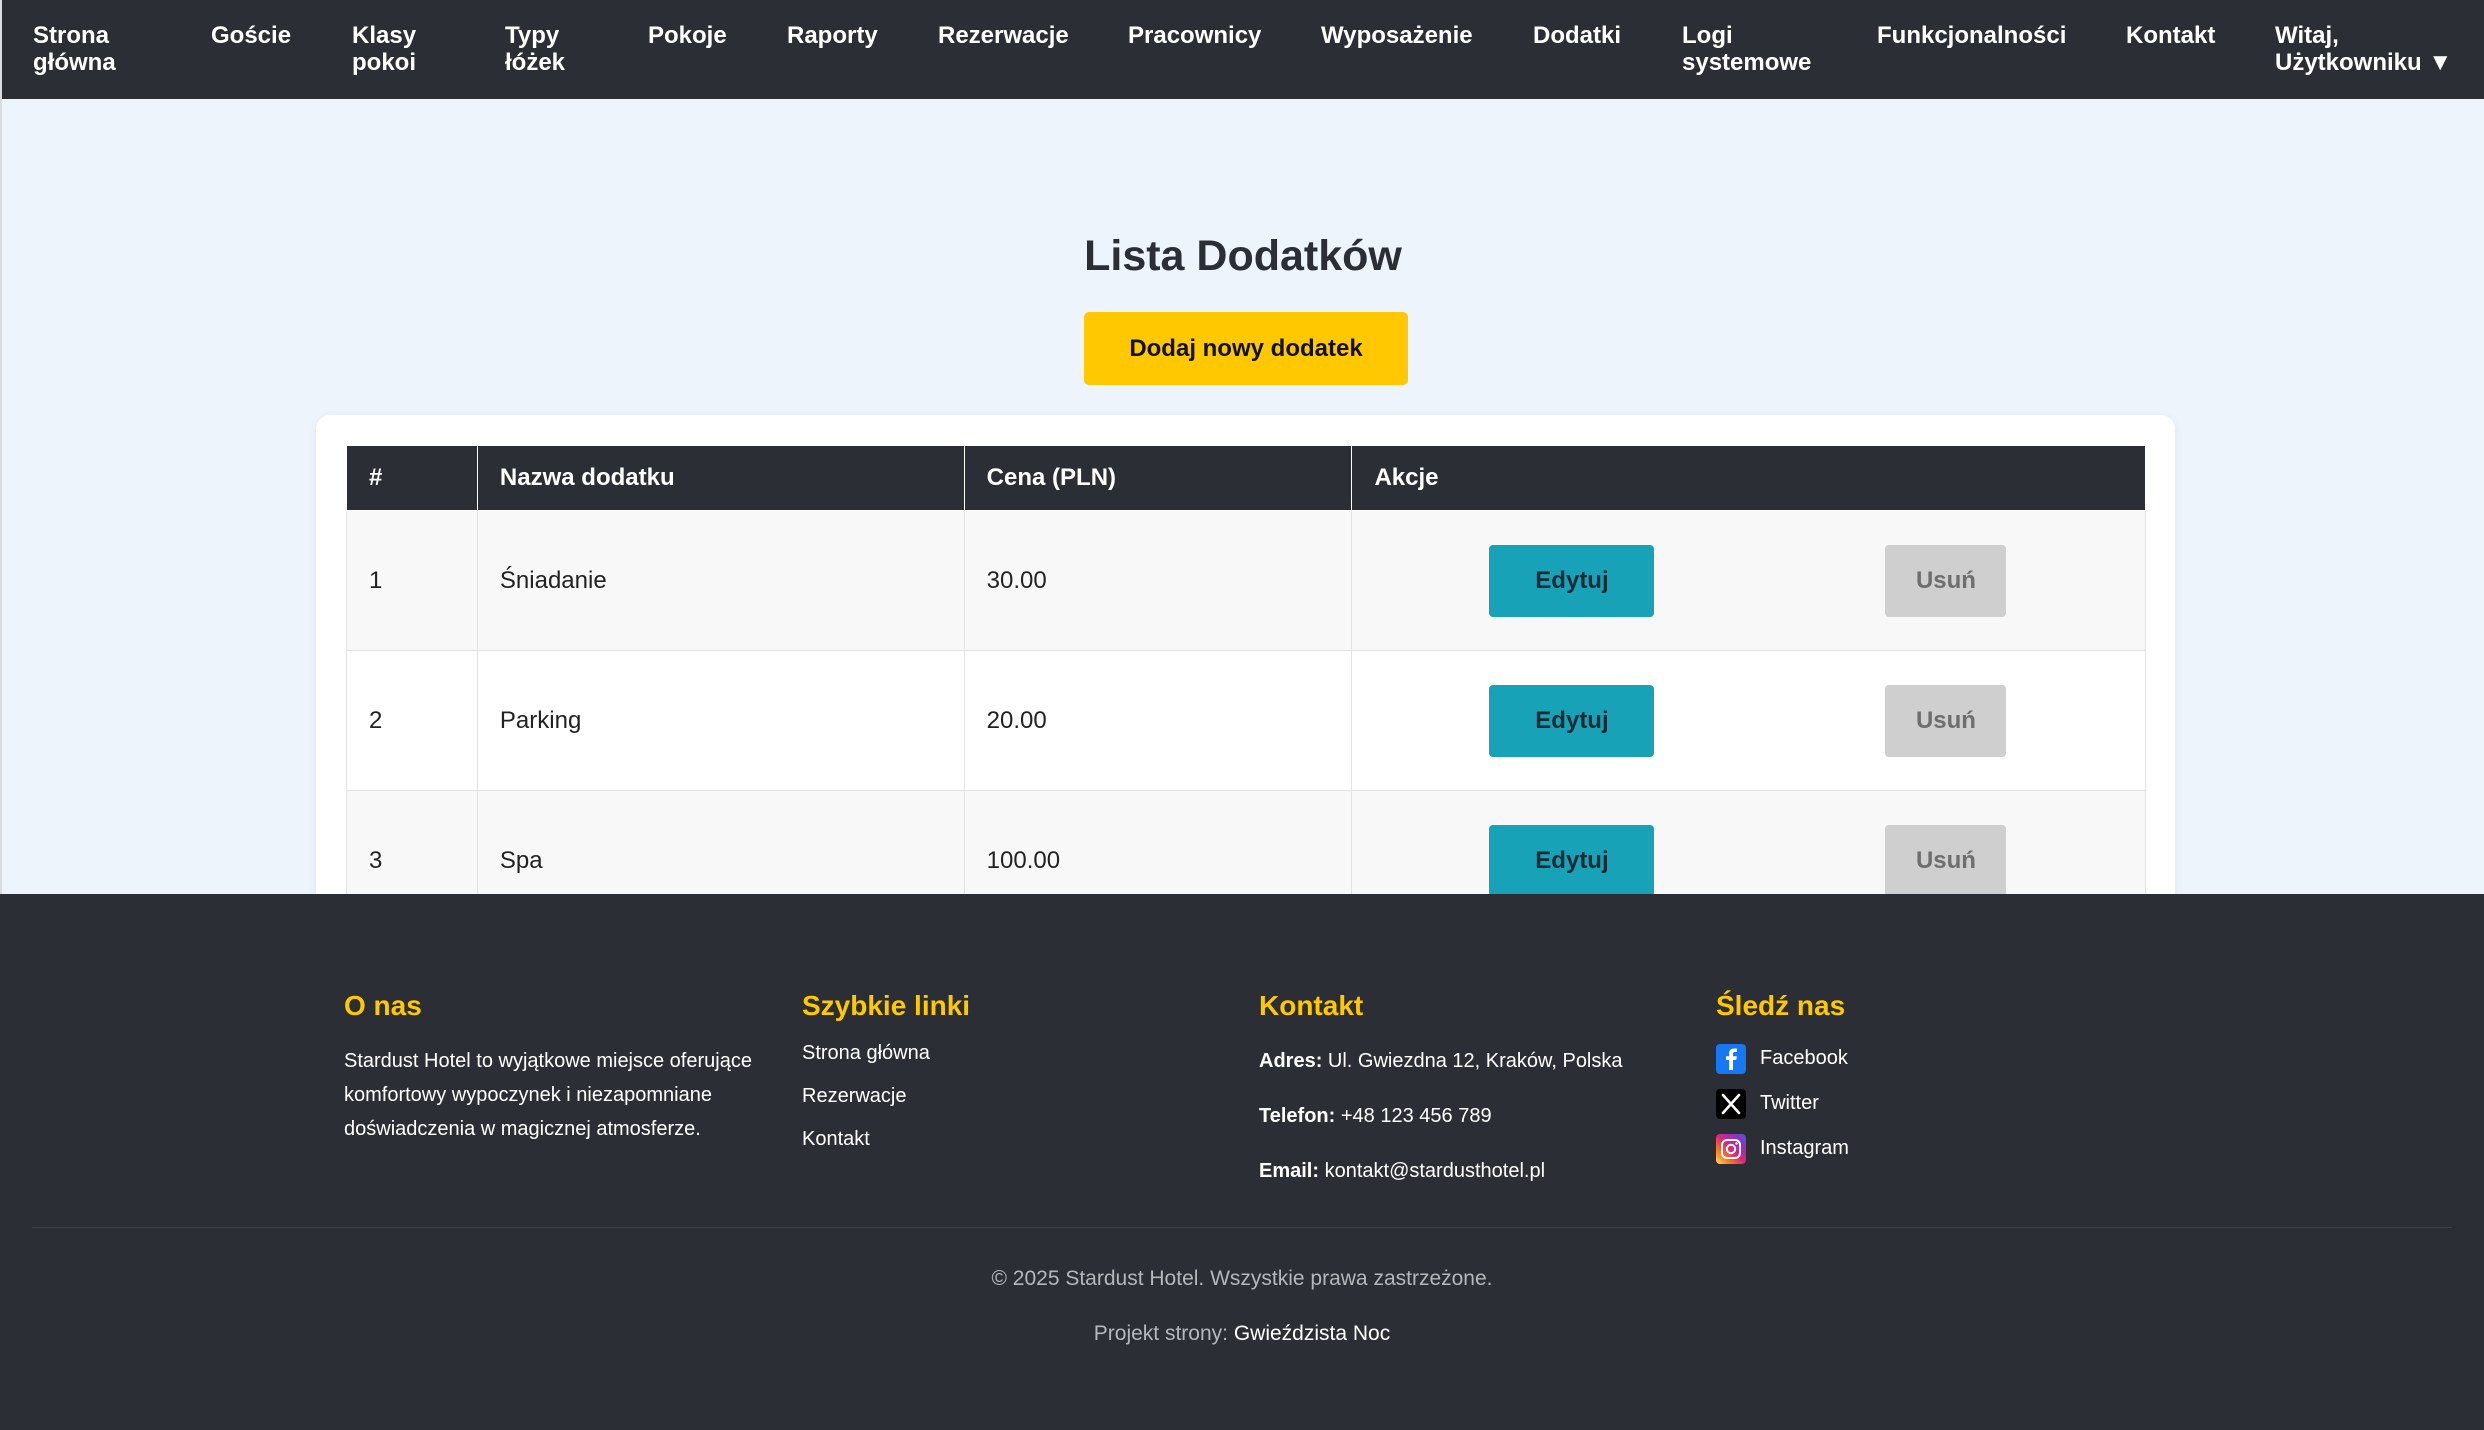  What do you see at coordinates (412, 478) in the screenshot?
I see `column-header-id: #` at bounding box center [412, 478].